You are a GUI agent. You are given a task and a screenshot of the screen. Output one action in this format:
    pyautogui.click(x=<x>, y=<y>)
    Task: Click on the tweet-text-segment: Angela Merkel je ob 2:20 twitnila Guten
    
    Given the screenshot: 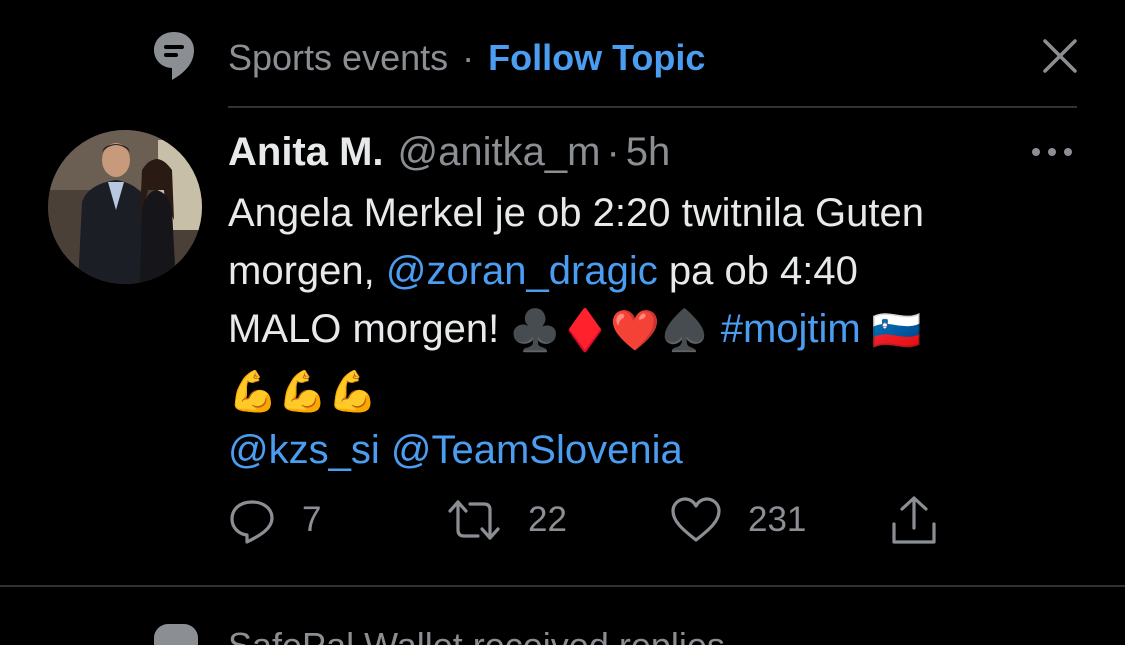 What is the action you would take?
    pyautogui.click(x=576, y=213)
    